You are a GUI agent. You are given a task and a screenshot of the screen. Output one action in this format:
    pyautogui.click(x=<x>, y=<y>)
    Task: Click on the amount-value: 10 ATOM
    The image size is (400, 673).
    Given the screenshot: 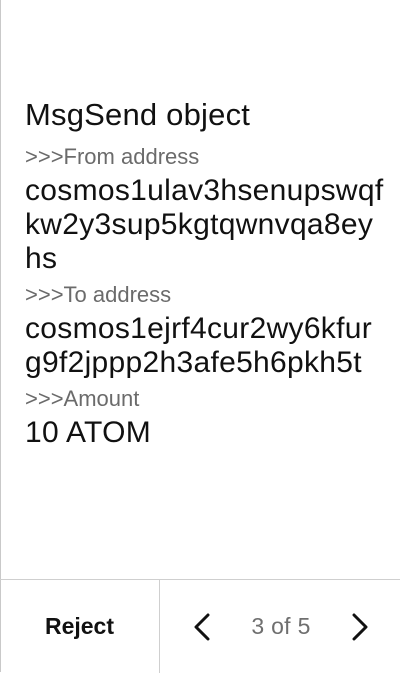 What is the action you would take?
    pyautogui.click(x=88, y=432)
    